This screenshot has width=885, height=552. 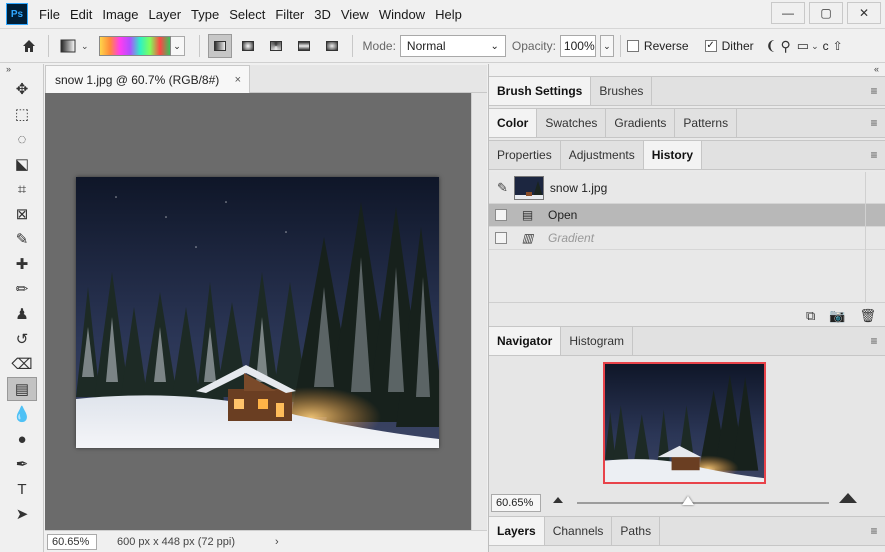 I want to click on mode-value: Normal, so click(x=426, y=46).